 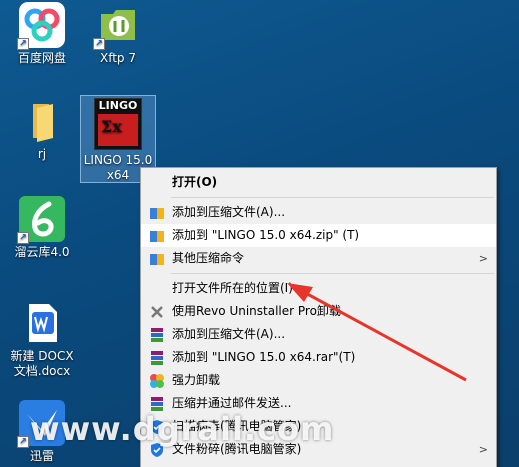 I want to click on desktop-icon-new-docx: 新建 DOCX 文档.docx, so click(x=42, y=339).